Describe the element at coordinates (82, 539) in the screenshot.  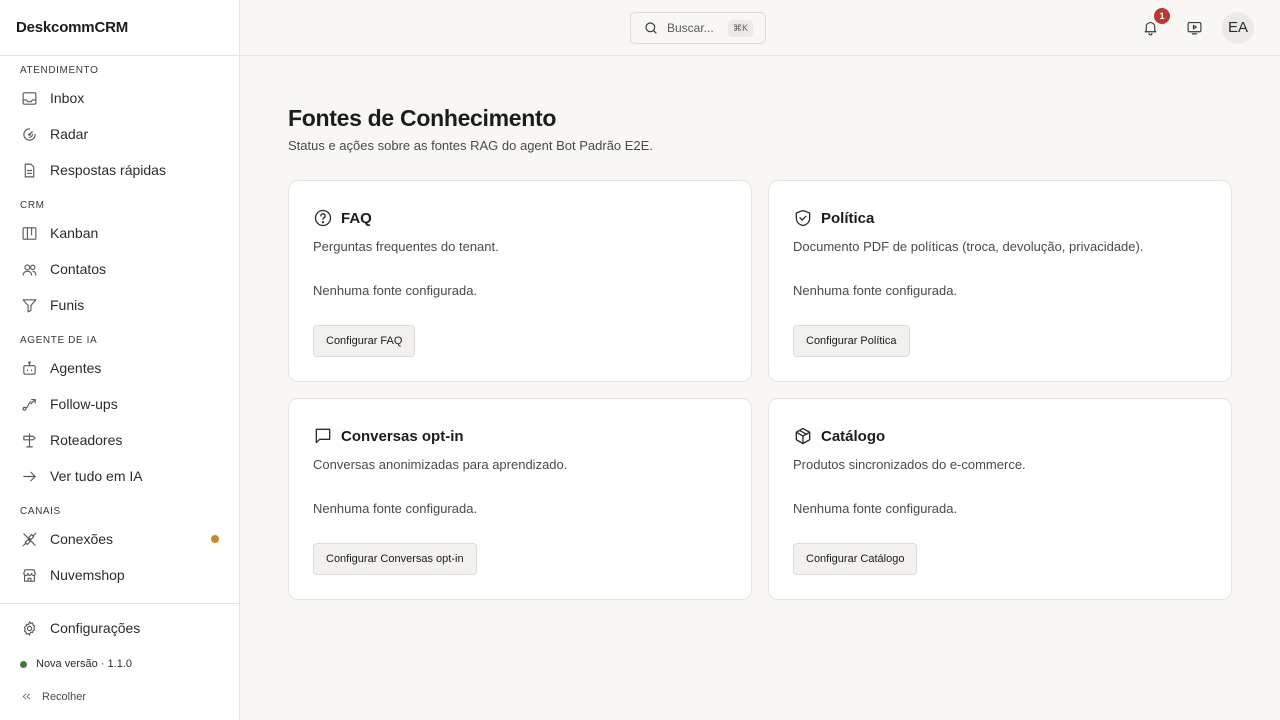
I see `sidebar-item-label: Conexões` at that location.